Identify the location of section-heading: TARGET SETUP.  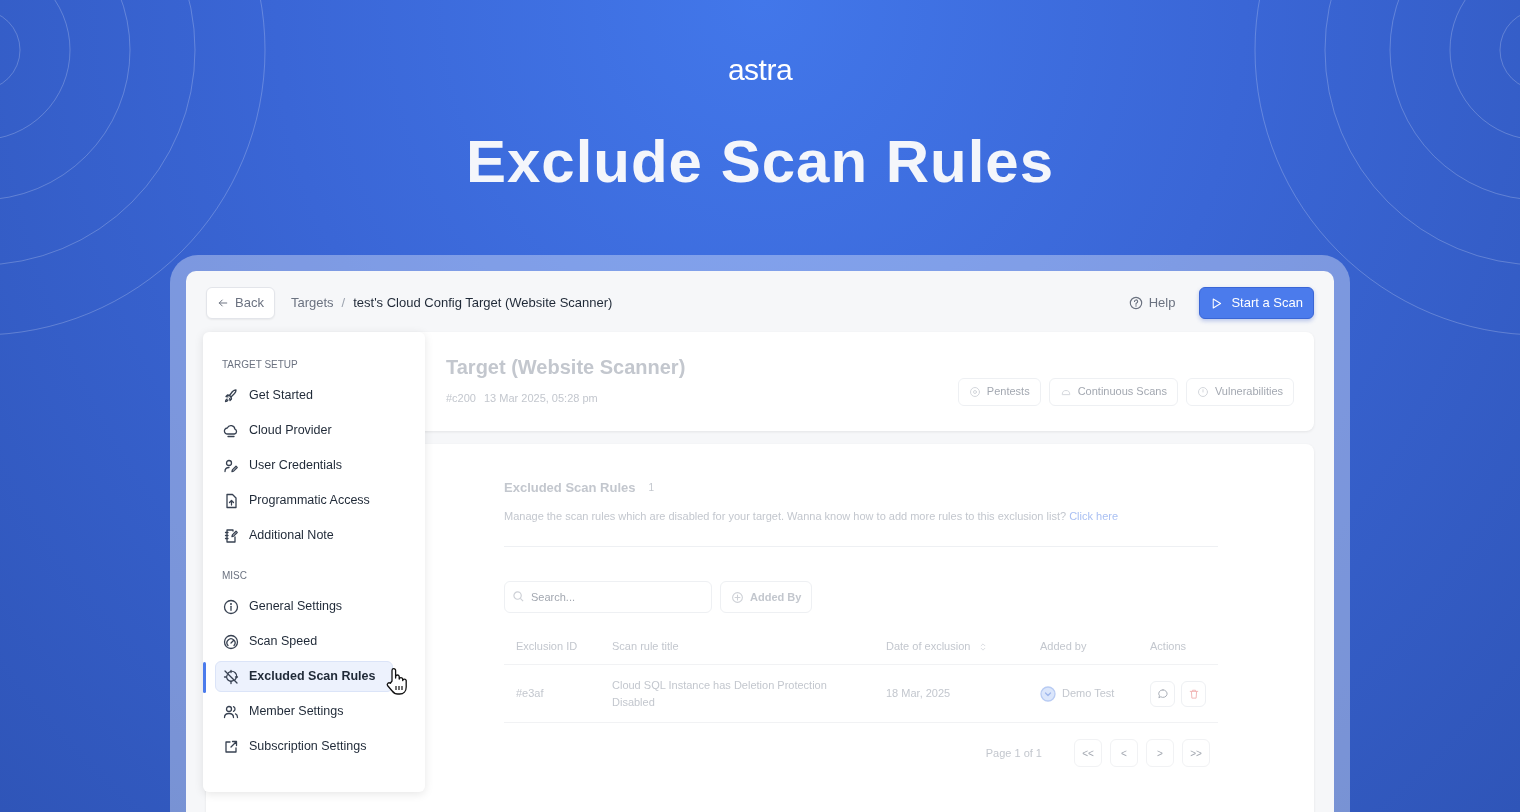
(260, 364).